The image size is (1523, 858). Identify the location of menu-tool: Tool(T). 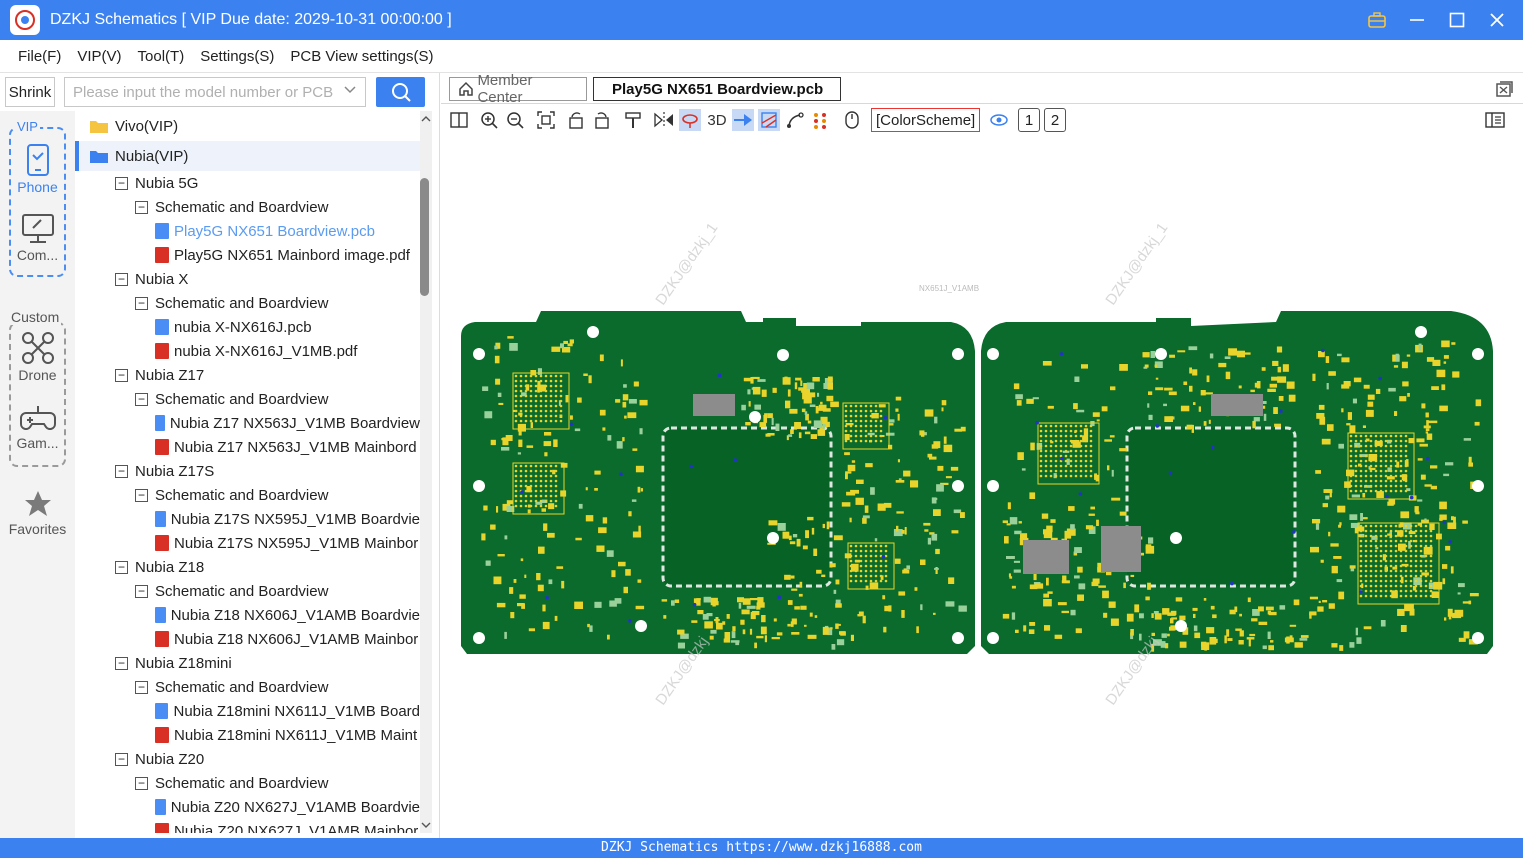
(161, 56).